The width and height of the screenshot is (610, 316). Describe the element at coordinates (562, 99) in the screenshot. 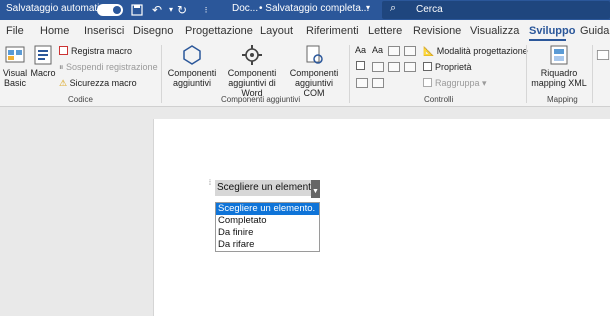

I see `group-label-mapping: Mapping` at that location.